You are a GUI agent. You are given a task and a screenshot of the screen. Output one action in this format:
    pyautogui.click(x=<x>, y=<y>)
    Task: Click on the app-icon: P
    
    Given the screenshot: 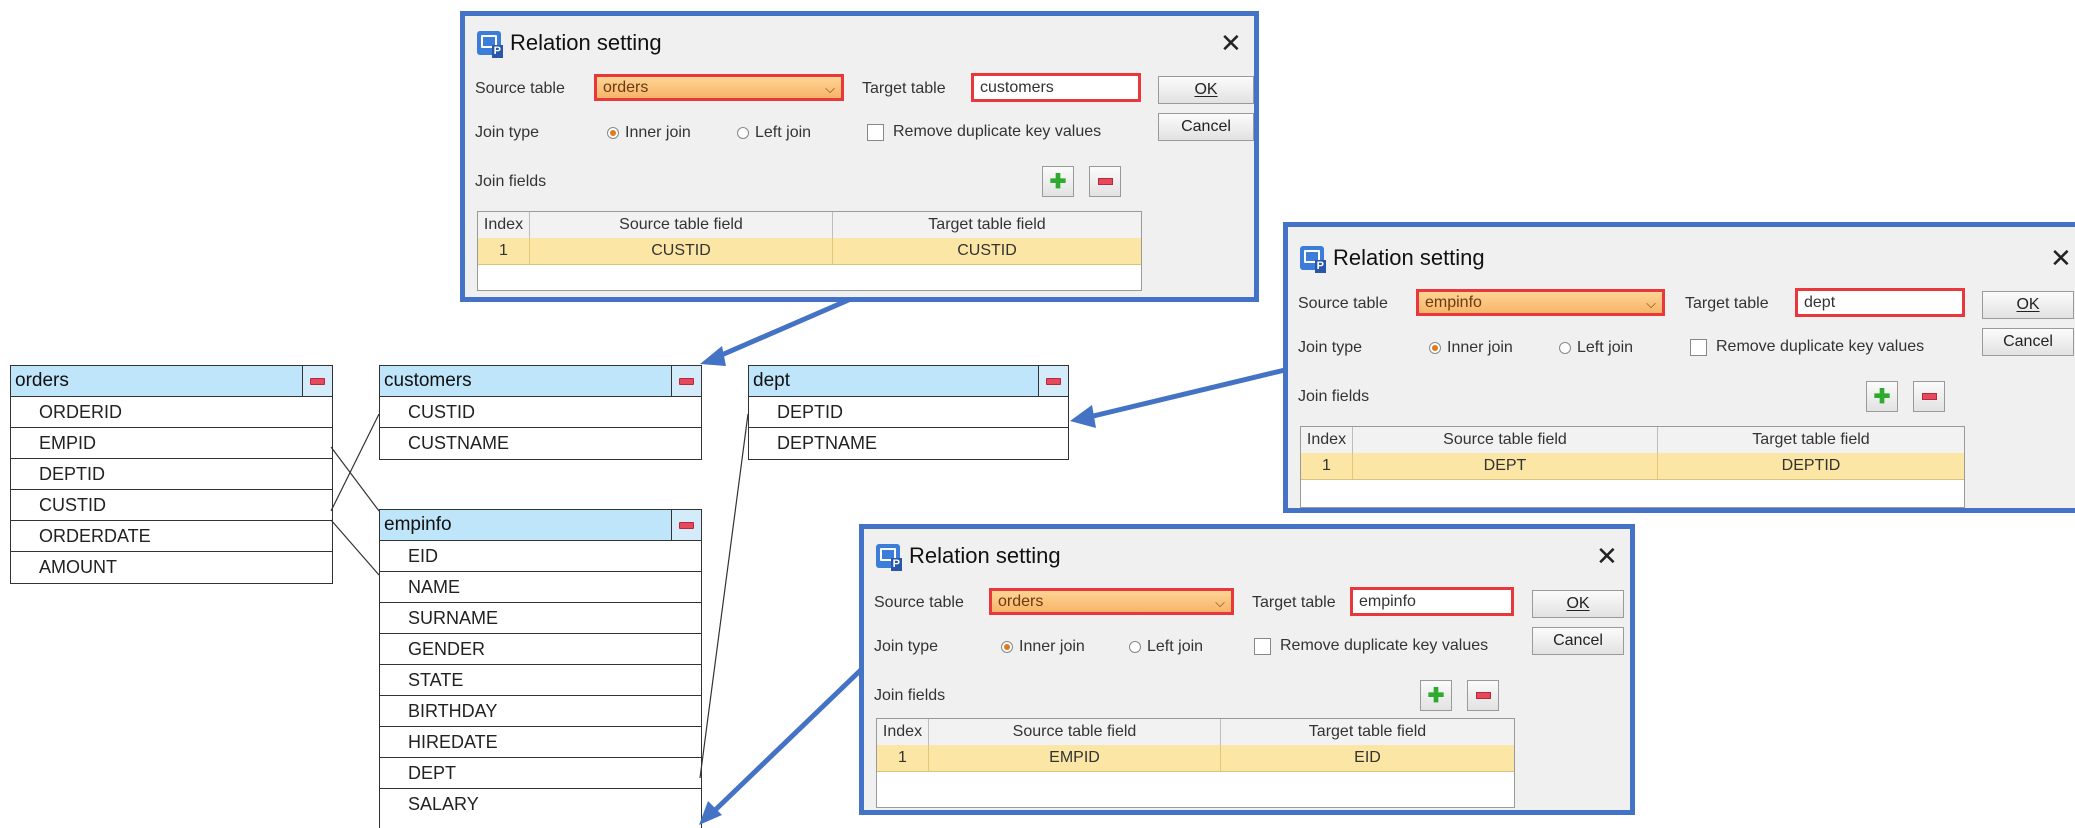 What is the action you would take?
    pyautogui.click(x=889, y=557)
    